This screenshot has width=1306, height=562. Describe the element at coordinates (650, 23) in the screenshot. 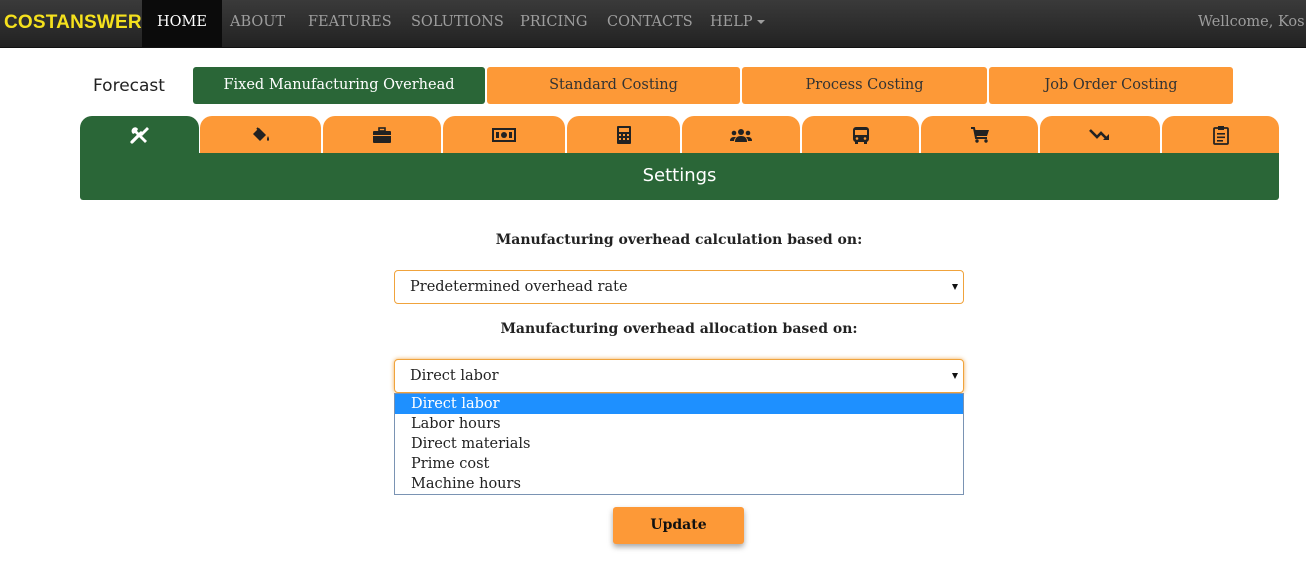

I see `nav-contacts: CONTACTS` at that location.